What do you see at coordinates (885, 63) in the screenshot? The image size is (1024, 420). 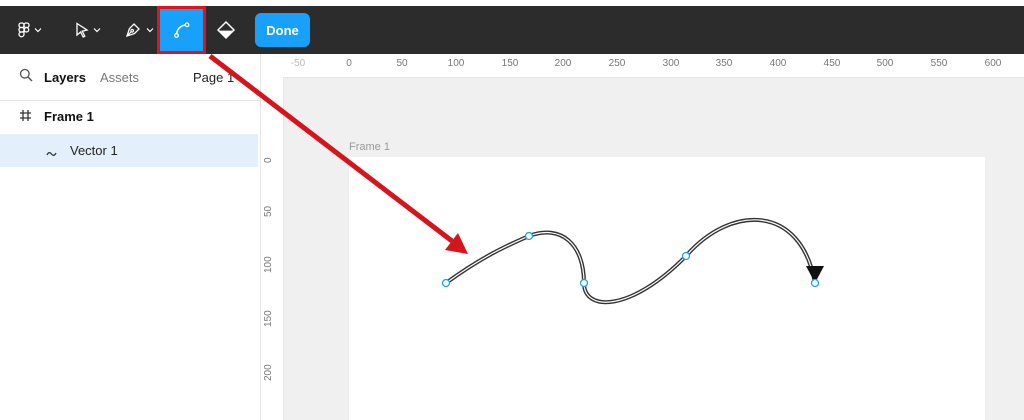 I see `ruler-tick: 500` at bounding box center [885, 63].